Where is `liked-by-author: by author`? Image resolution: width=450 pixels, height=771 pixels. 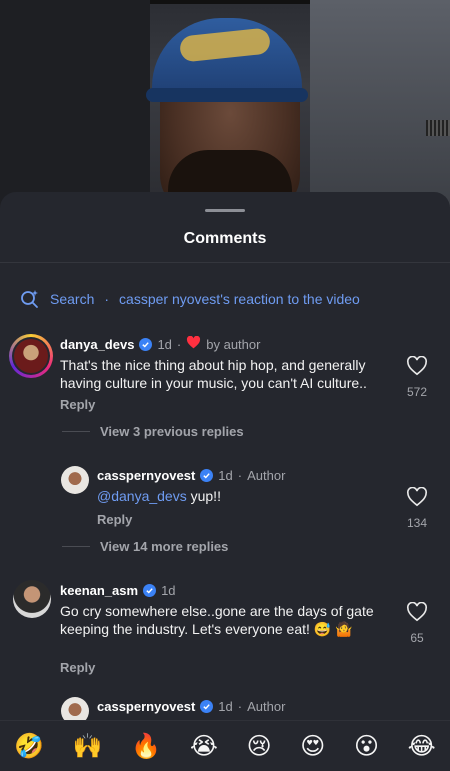 liked-by-author: by author is located at coordinates (233, 344).